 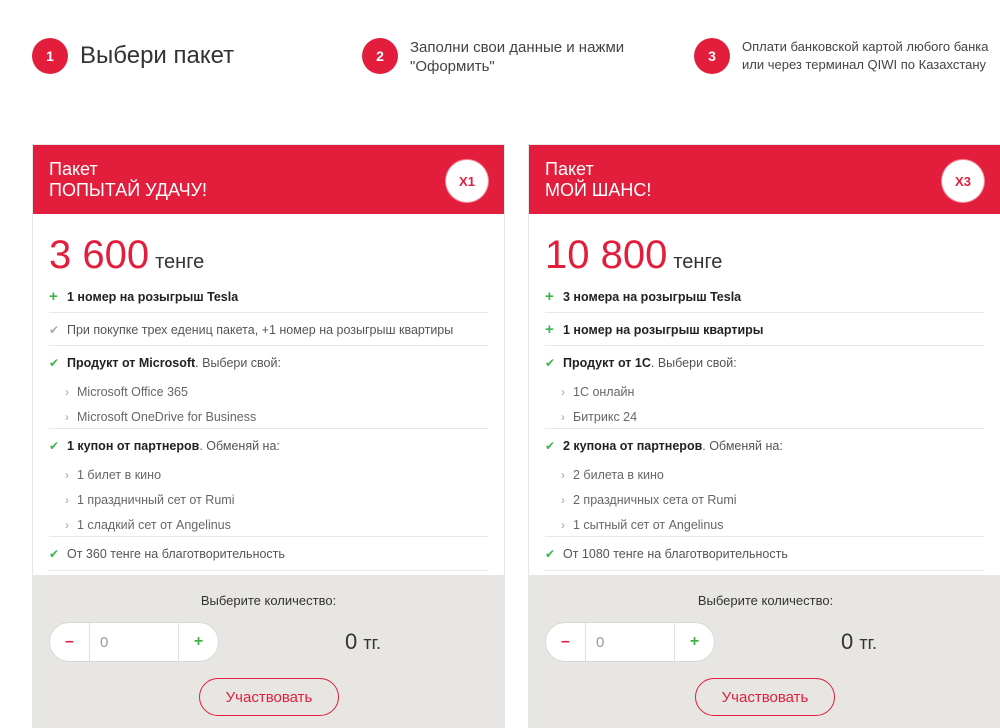 What do you see at coordinates (268, 554) in the screenshot?
I see `feature-item: ✔ От 360 тенге на благотворительность` at bounding box center [268, 554].